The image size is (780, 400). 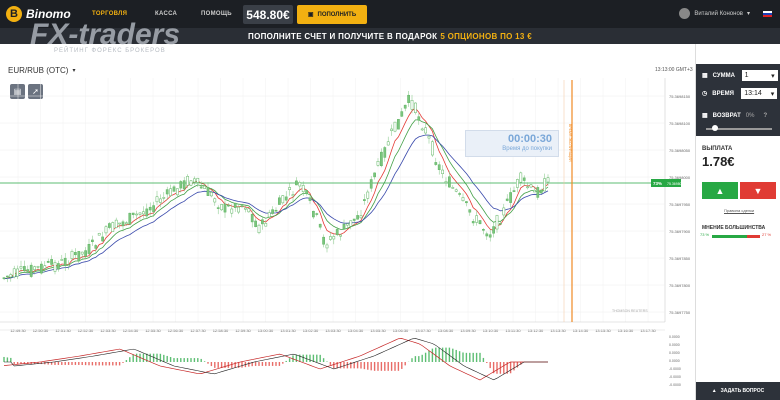 I want to click on time-tick: 12:54:30, so click(x=131, y=330).